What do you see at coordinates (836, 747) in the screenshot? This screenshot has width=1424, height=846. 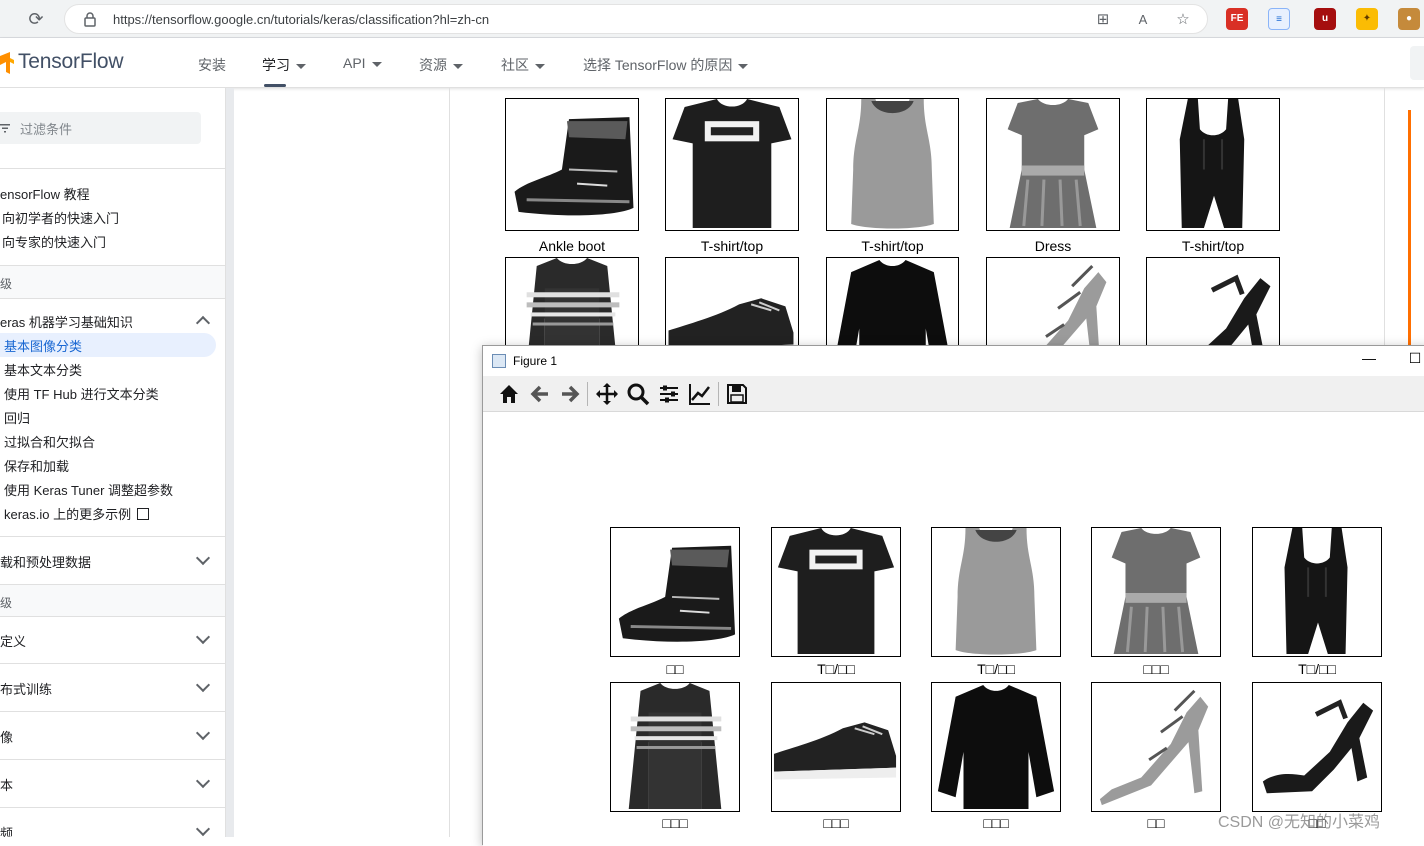 I see `figure-image-sneaker` at bounding box center [836, 747].